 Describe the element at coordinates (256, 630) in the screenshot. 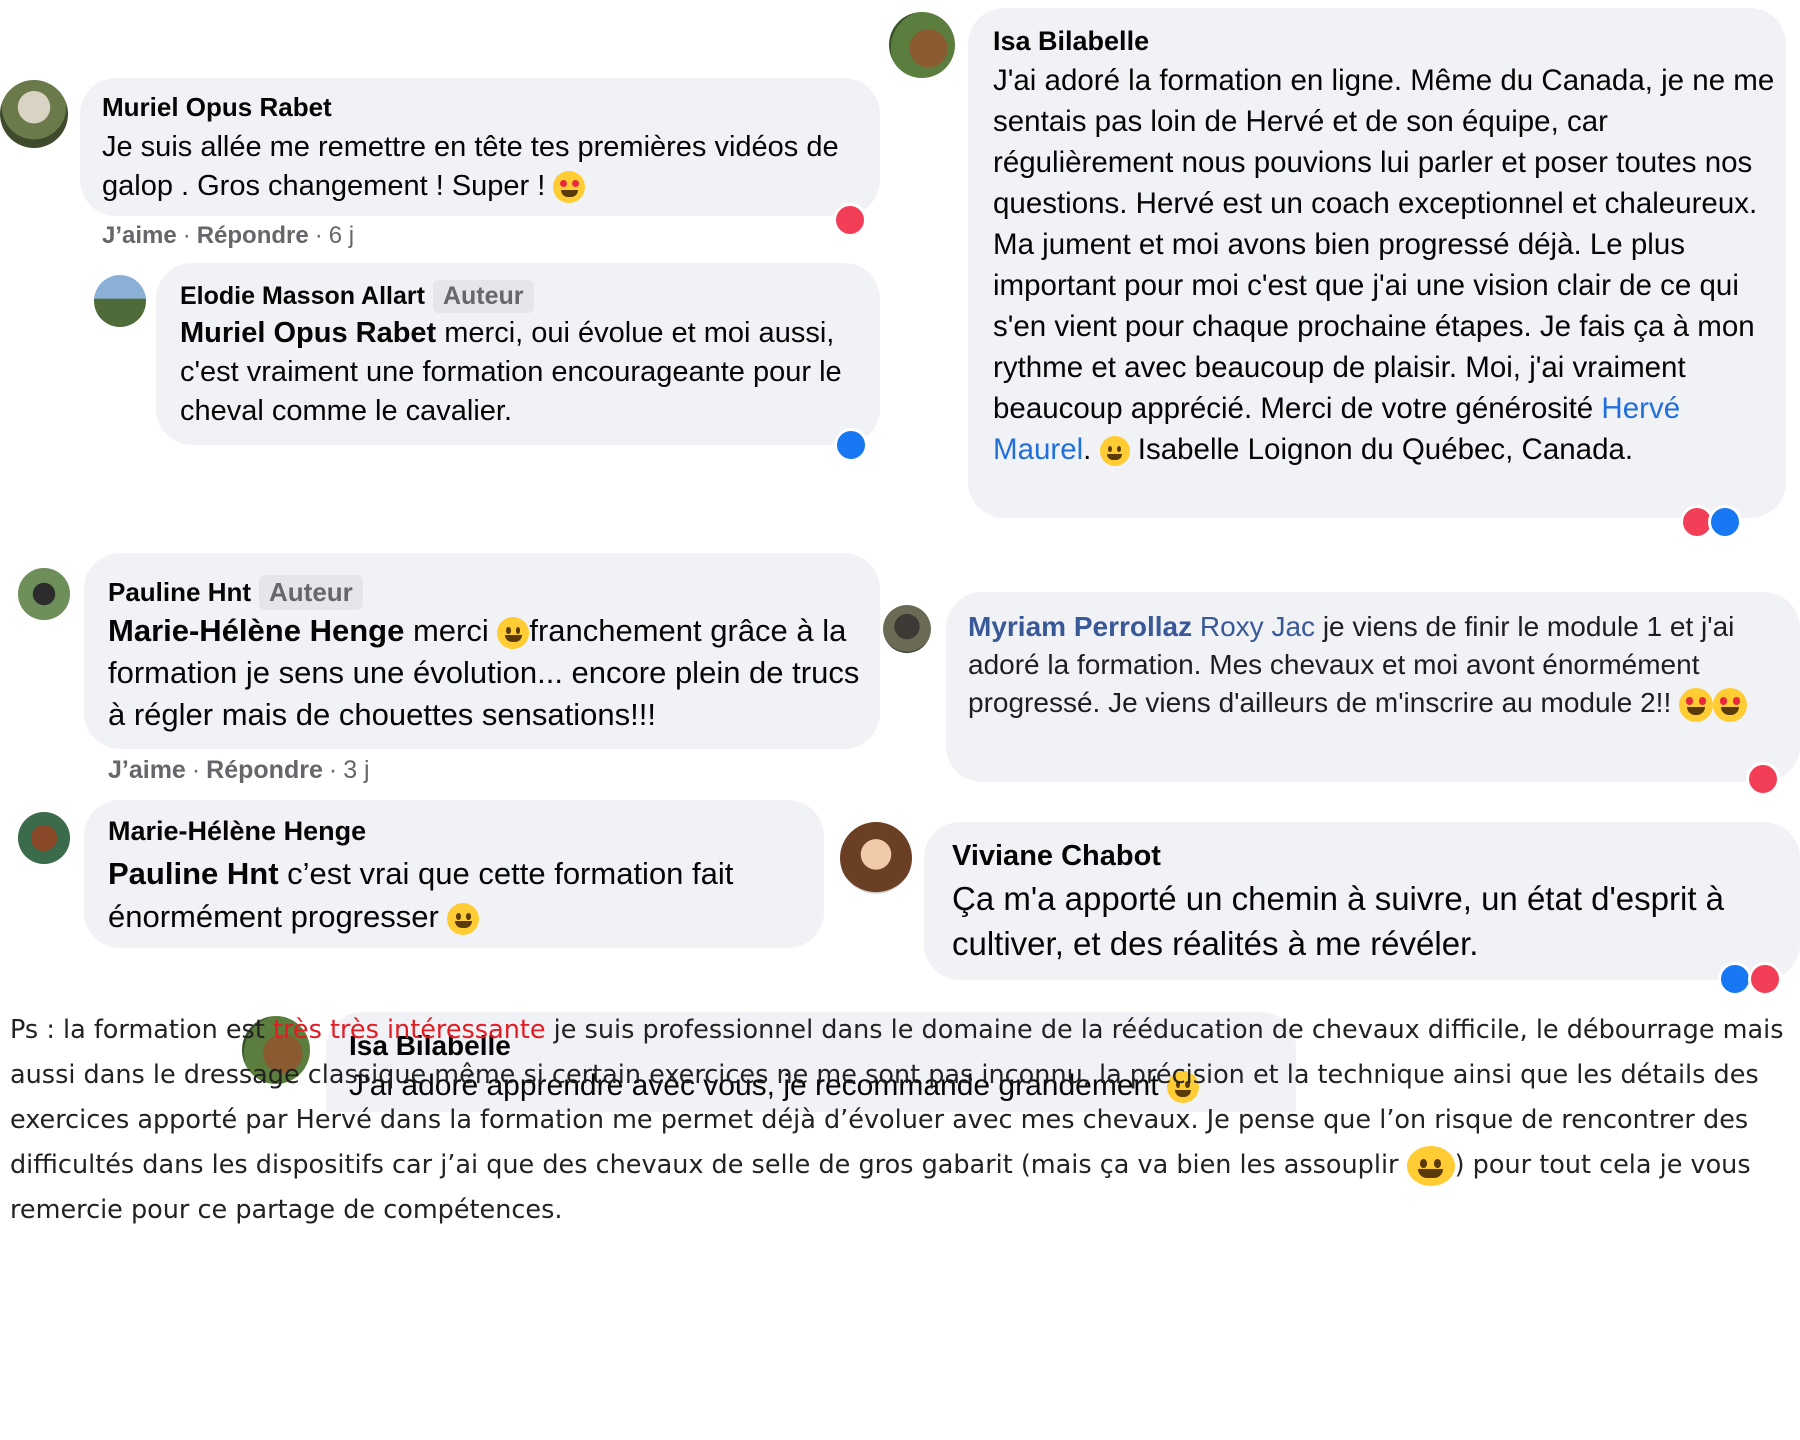

I see `mention-marie-helene: Marie-Hélène Henge` at that location.